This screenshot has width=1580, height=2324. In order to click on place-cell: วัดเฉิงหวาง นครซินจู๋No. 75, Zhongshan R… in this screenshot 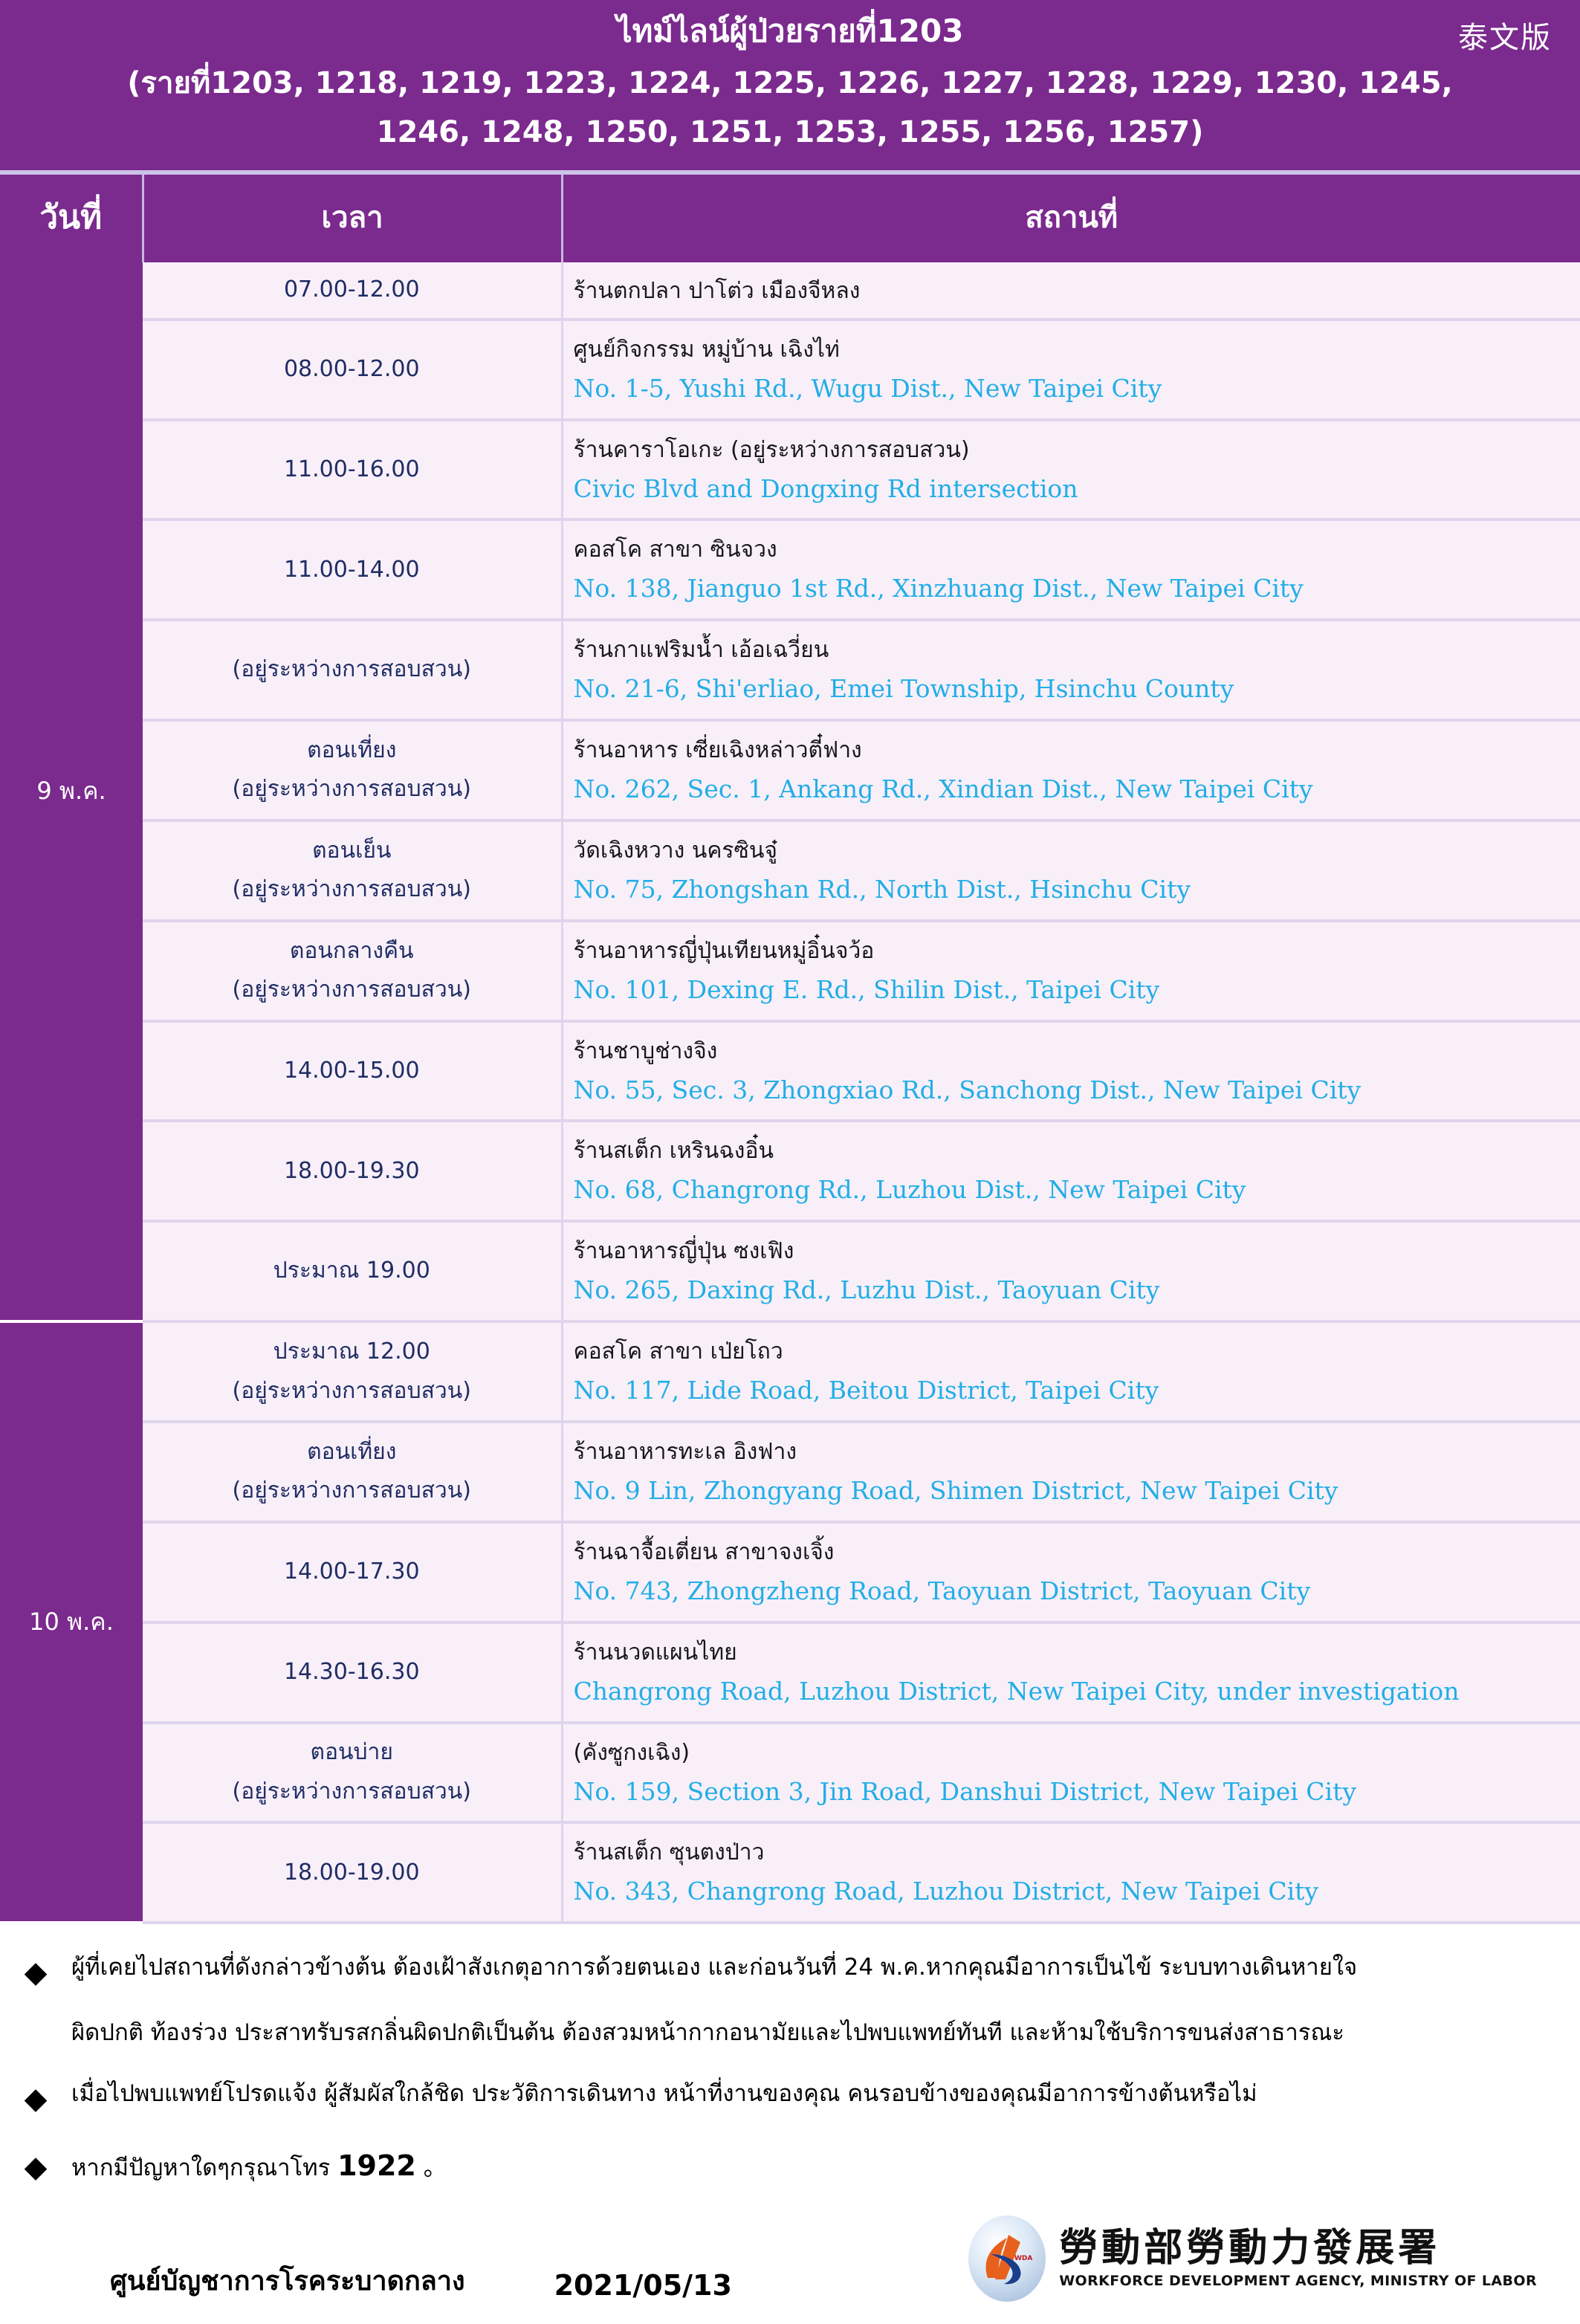, I will do `click(1071, 871)`.